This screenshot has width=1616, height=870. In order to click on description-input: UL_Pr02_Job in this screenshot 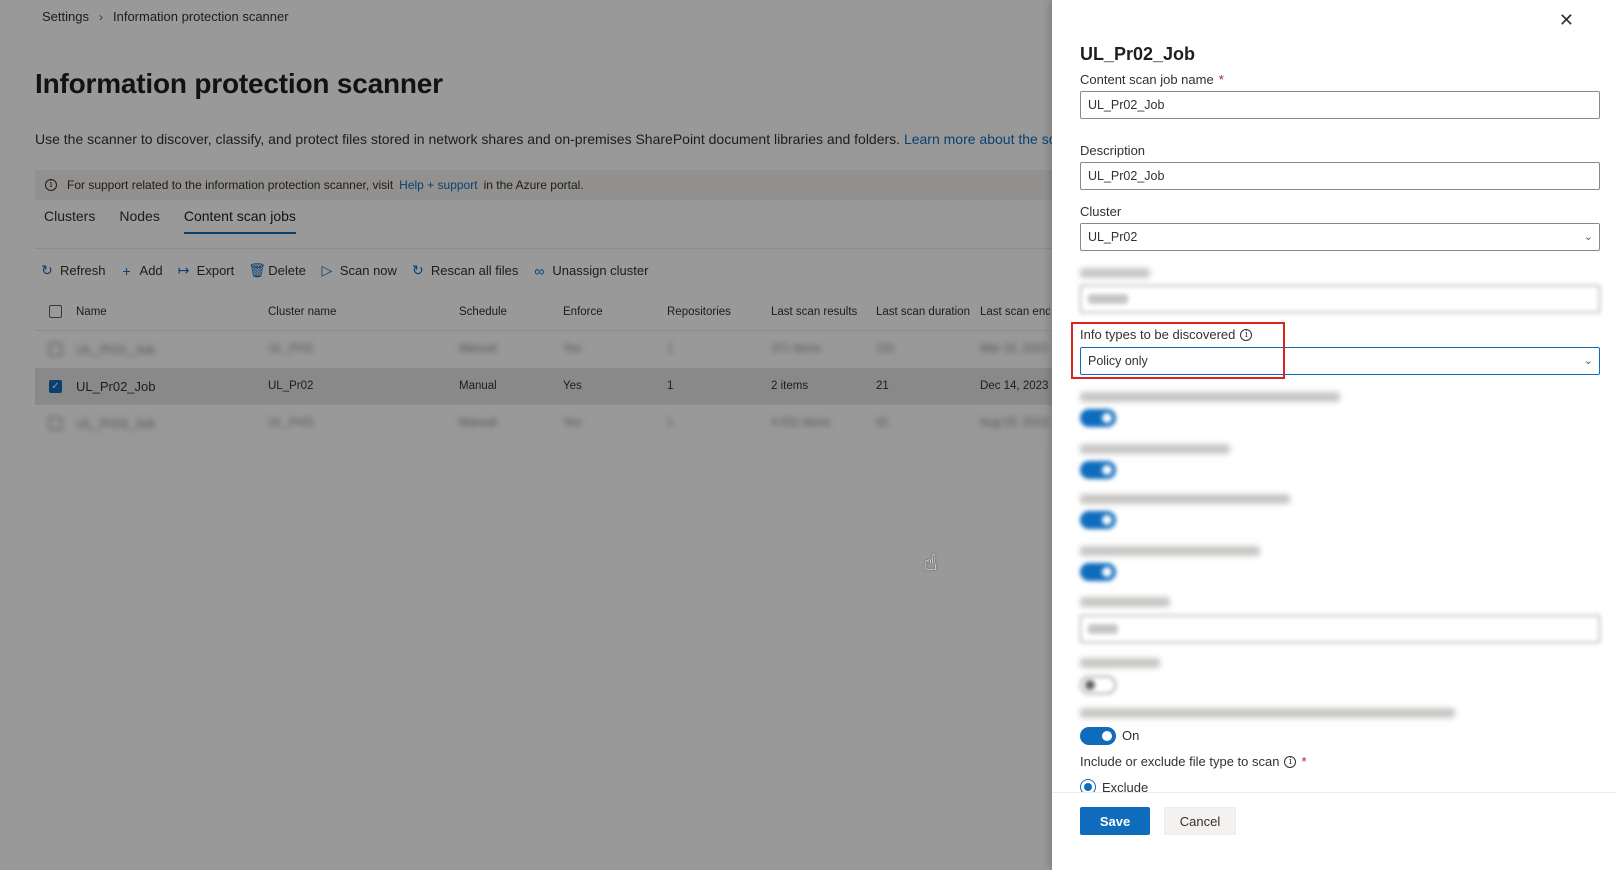, I will do `click(1340, 176)`.